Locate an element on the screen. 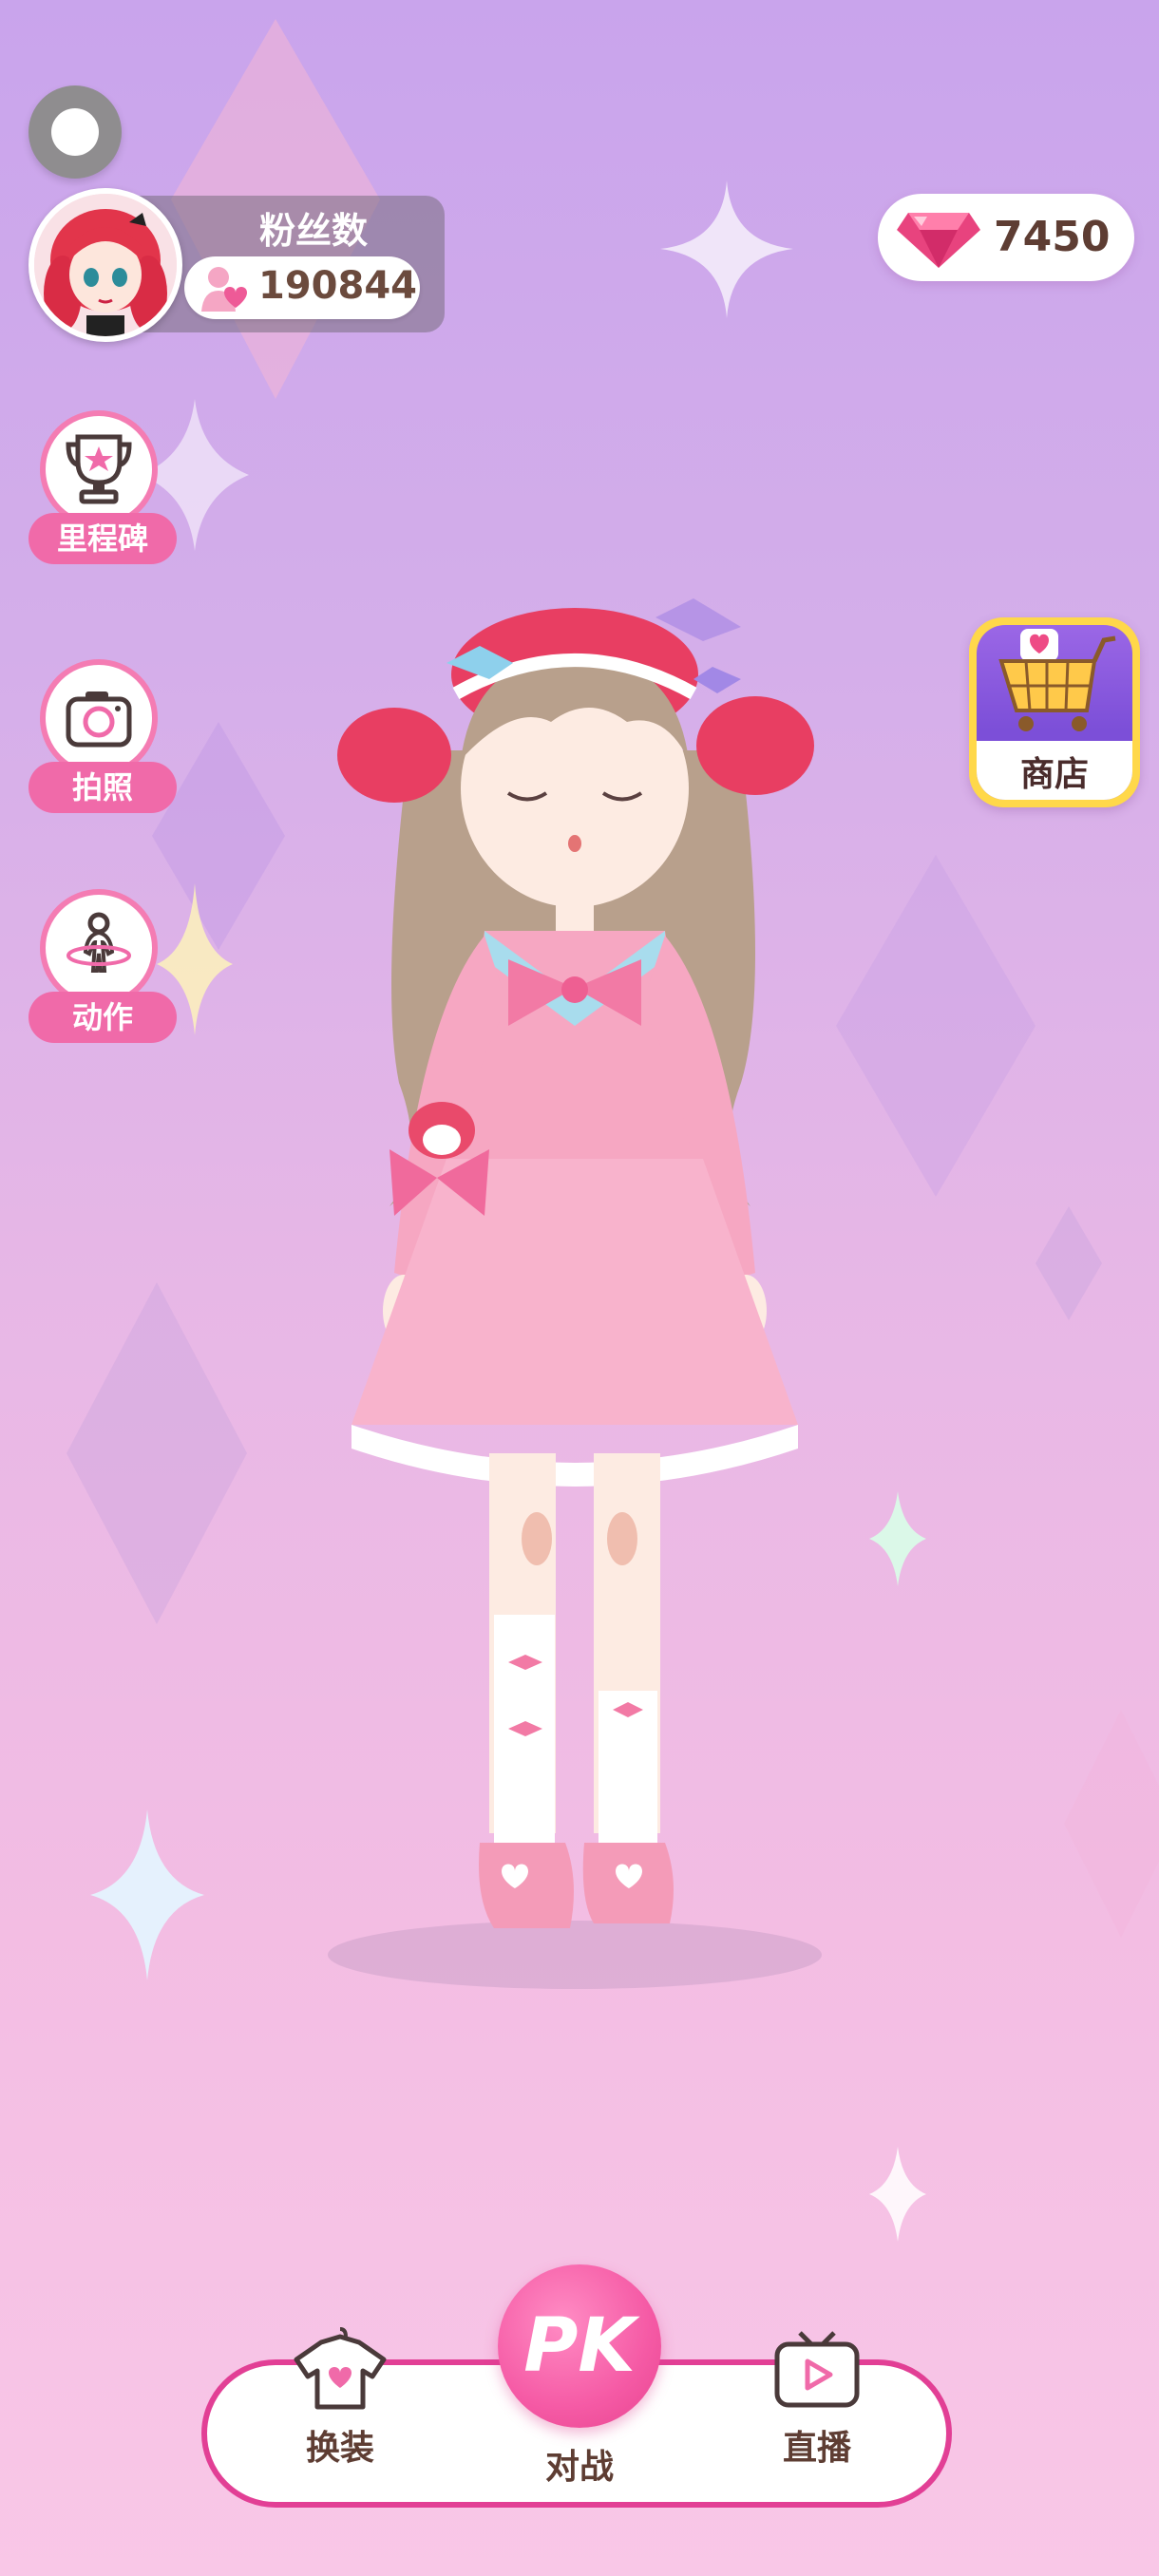 The image size is (1159, 2576). avatar-portrait is located at coordinates (105, 265).